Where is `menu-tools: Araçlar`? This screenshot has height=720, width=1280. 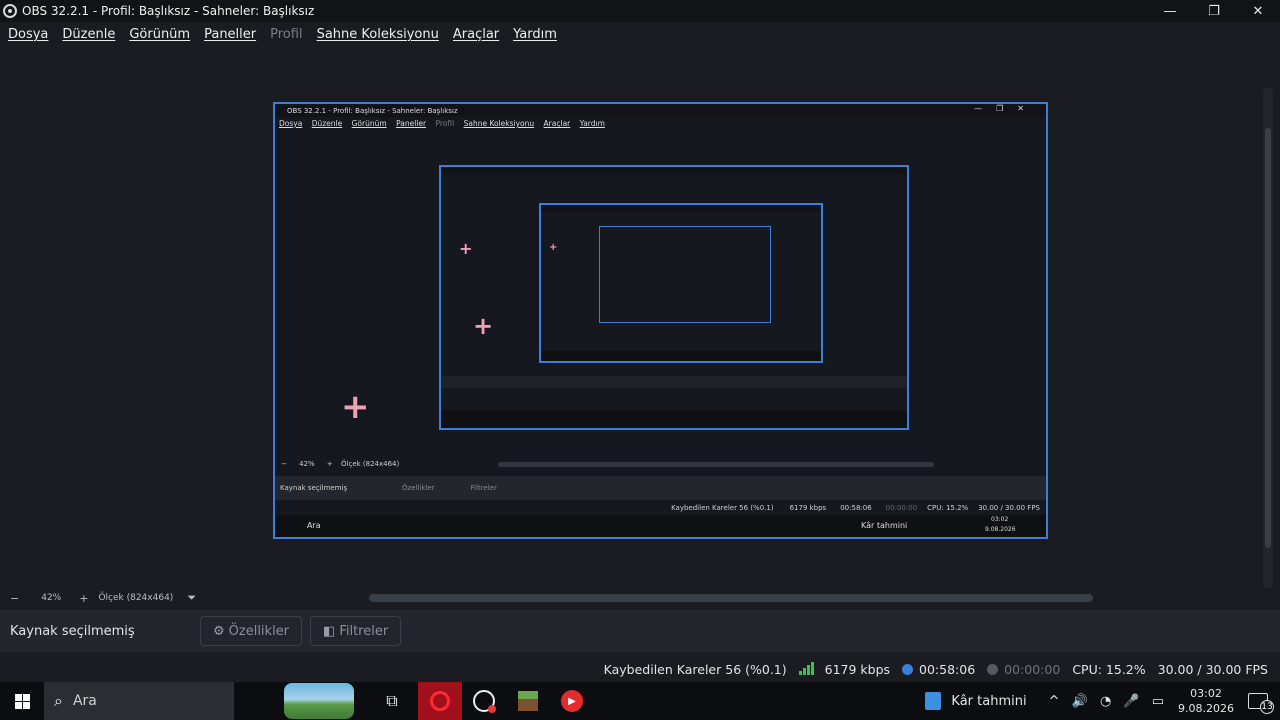 menu-tools: Araçlar is located at coordinates (476, 34).